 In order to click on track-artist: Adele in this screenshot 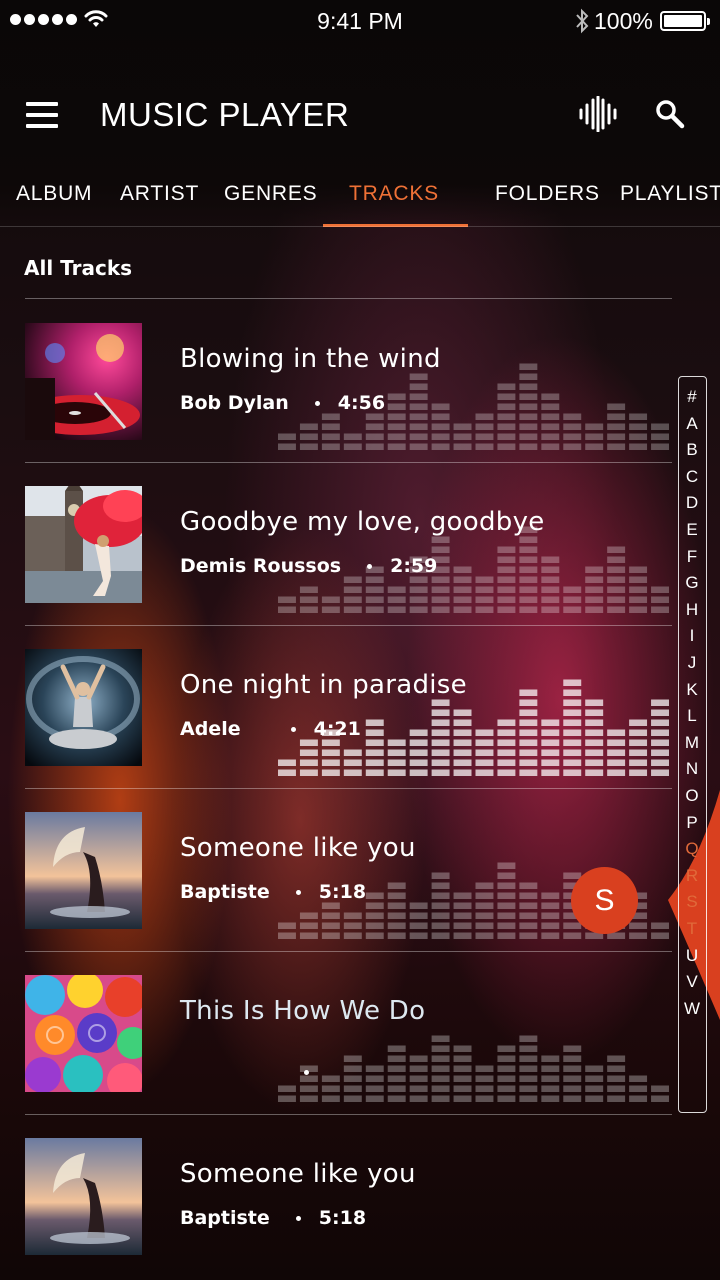, I will do `click(210, 729)`.